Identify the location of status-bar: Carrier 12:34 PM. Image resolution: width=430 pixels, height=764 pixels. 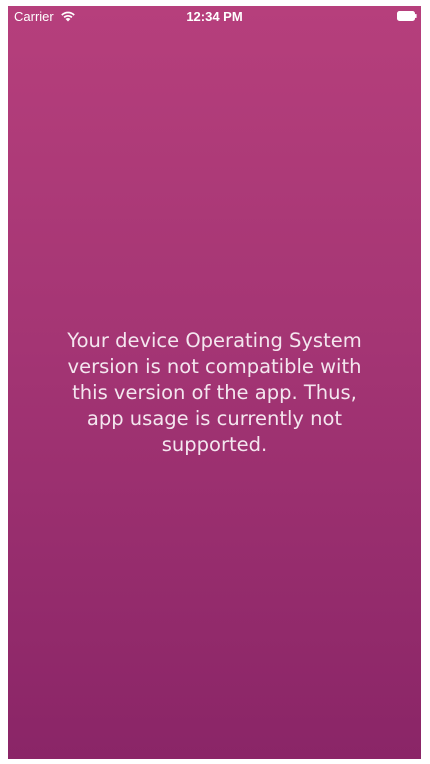
(214, 17).